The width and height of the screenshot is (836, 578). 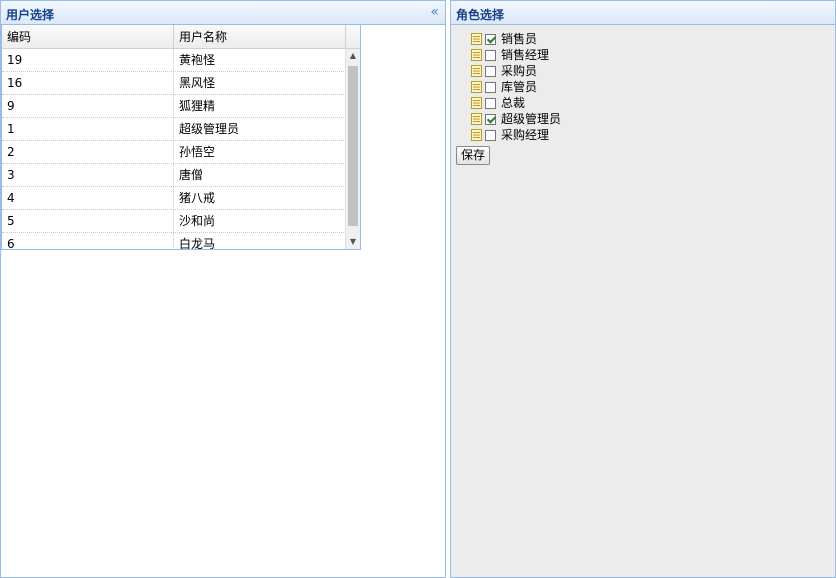 I want to click on role-label: 采购员, so click(x=519, y=71).